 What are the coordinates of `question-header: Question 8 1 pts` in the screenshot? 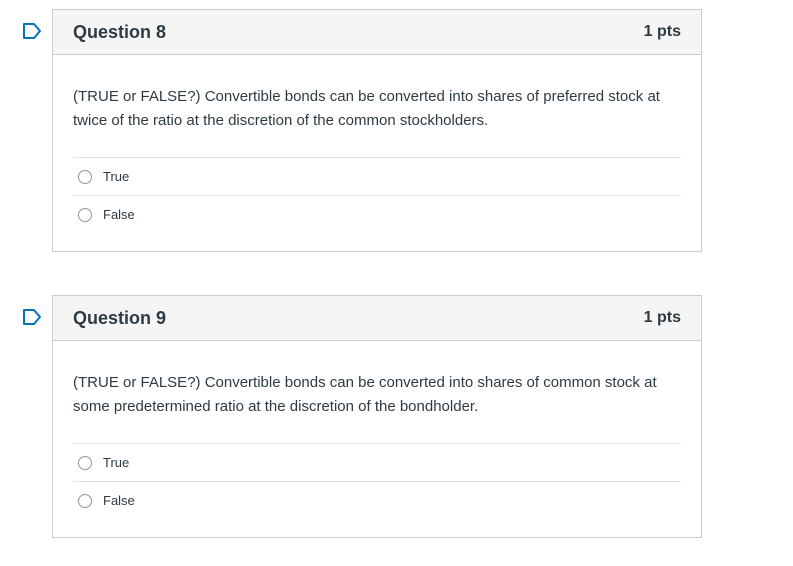 It's located at (377, 32).